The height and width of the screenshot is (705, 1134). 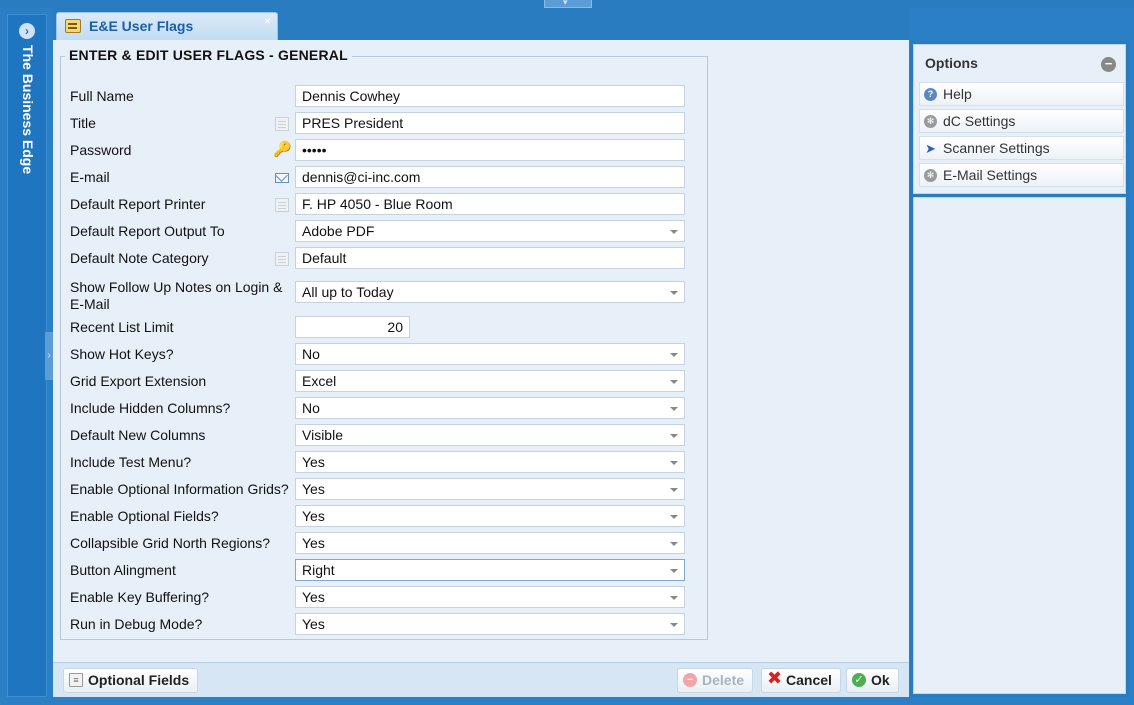 I want to click on grid-north-select: Yes, so click(x=490, y=543).